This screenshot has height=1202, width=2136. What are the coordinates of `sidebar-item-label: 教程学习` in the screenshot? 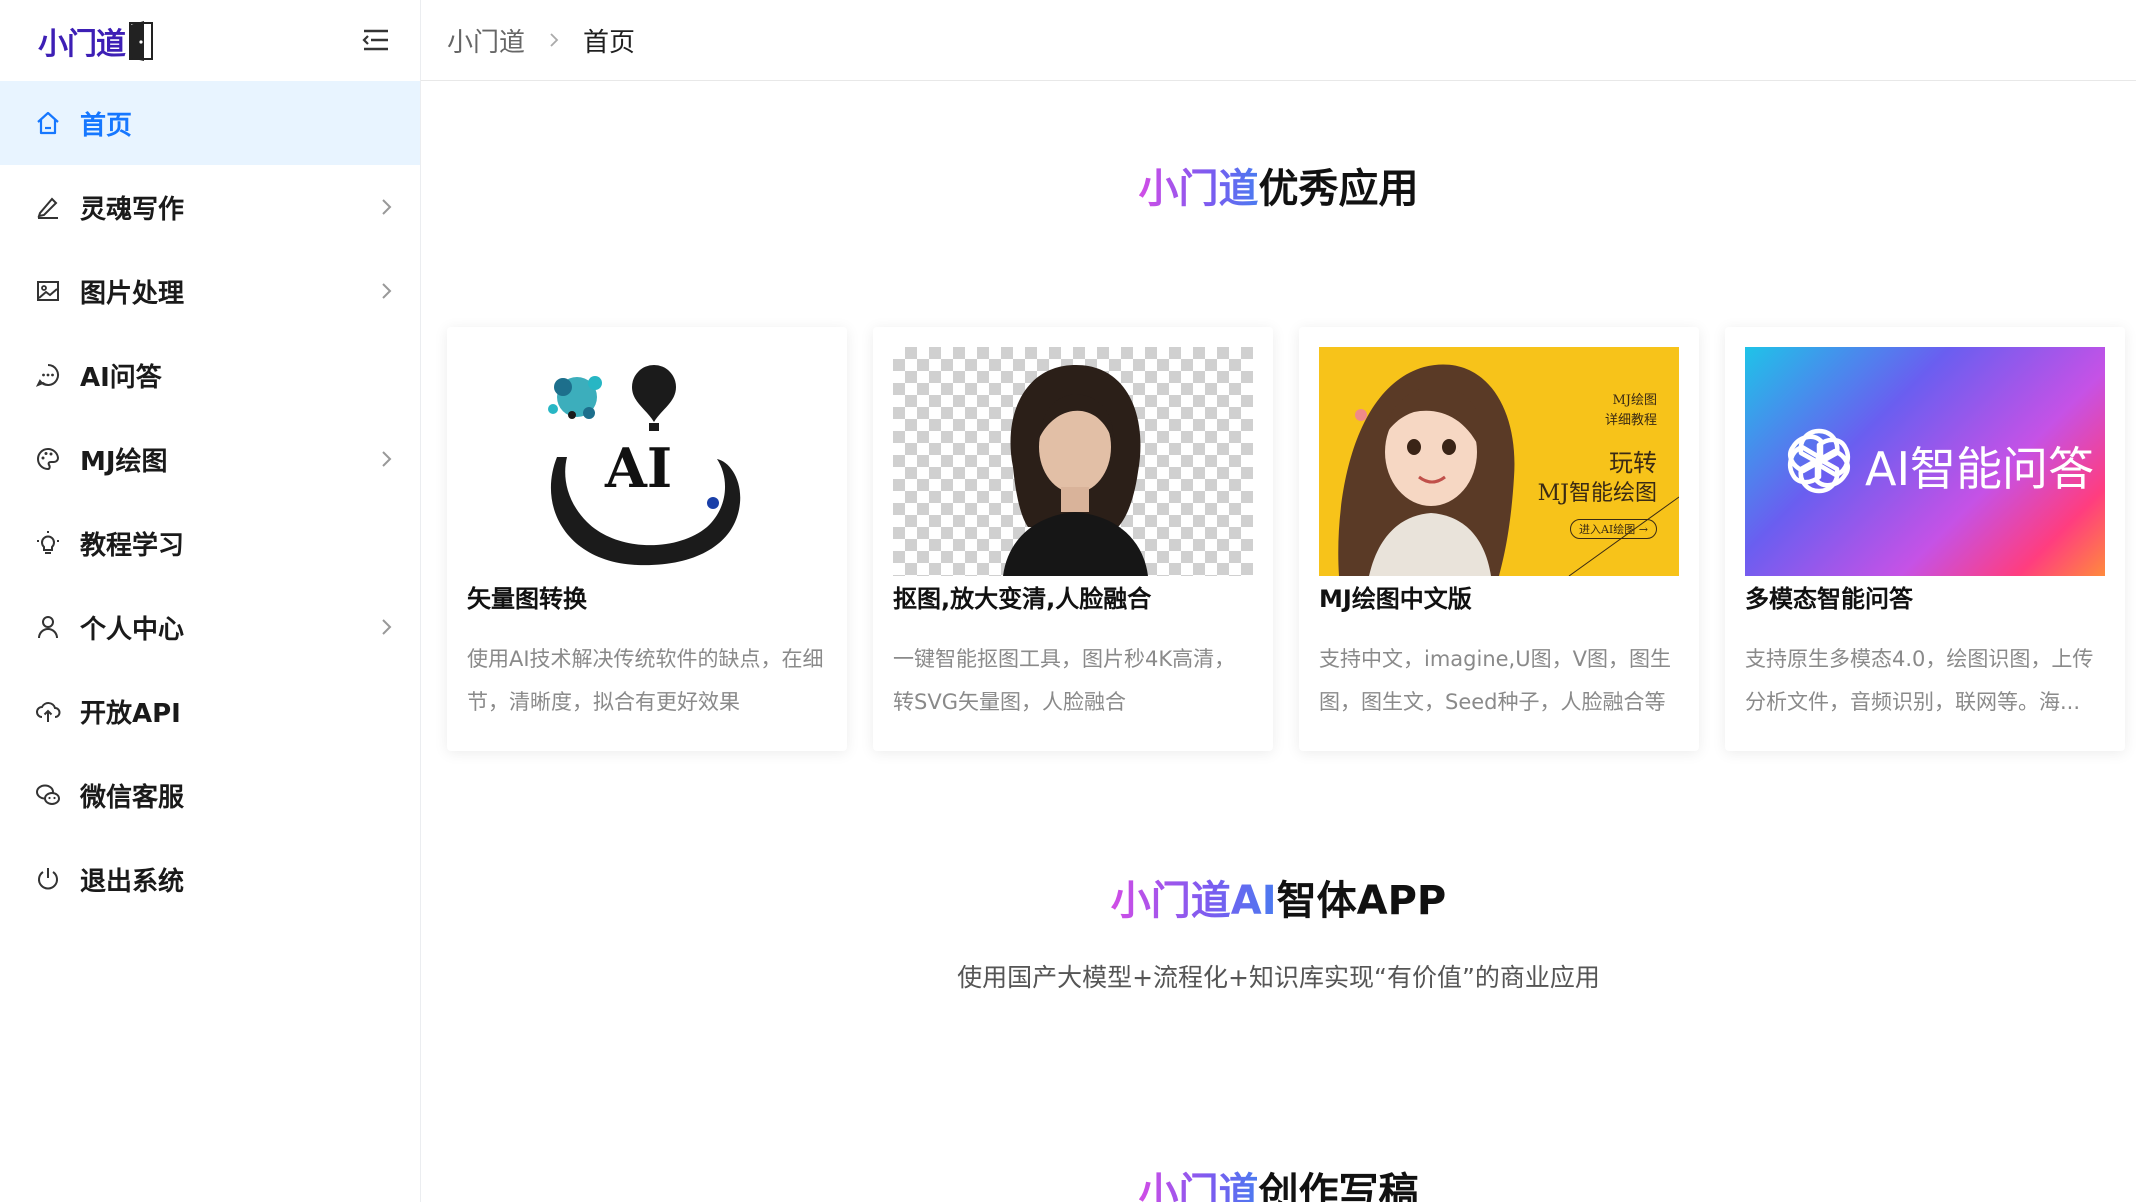 It's located at (132, 545).